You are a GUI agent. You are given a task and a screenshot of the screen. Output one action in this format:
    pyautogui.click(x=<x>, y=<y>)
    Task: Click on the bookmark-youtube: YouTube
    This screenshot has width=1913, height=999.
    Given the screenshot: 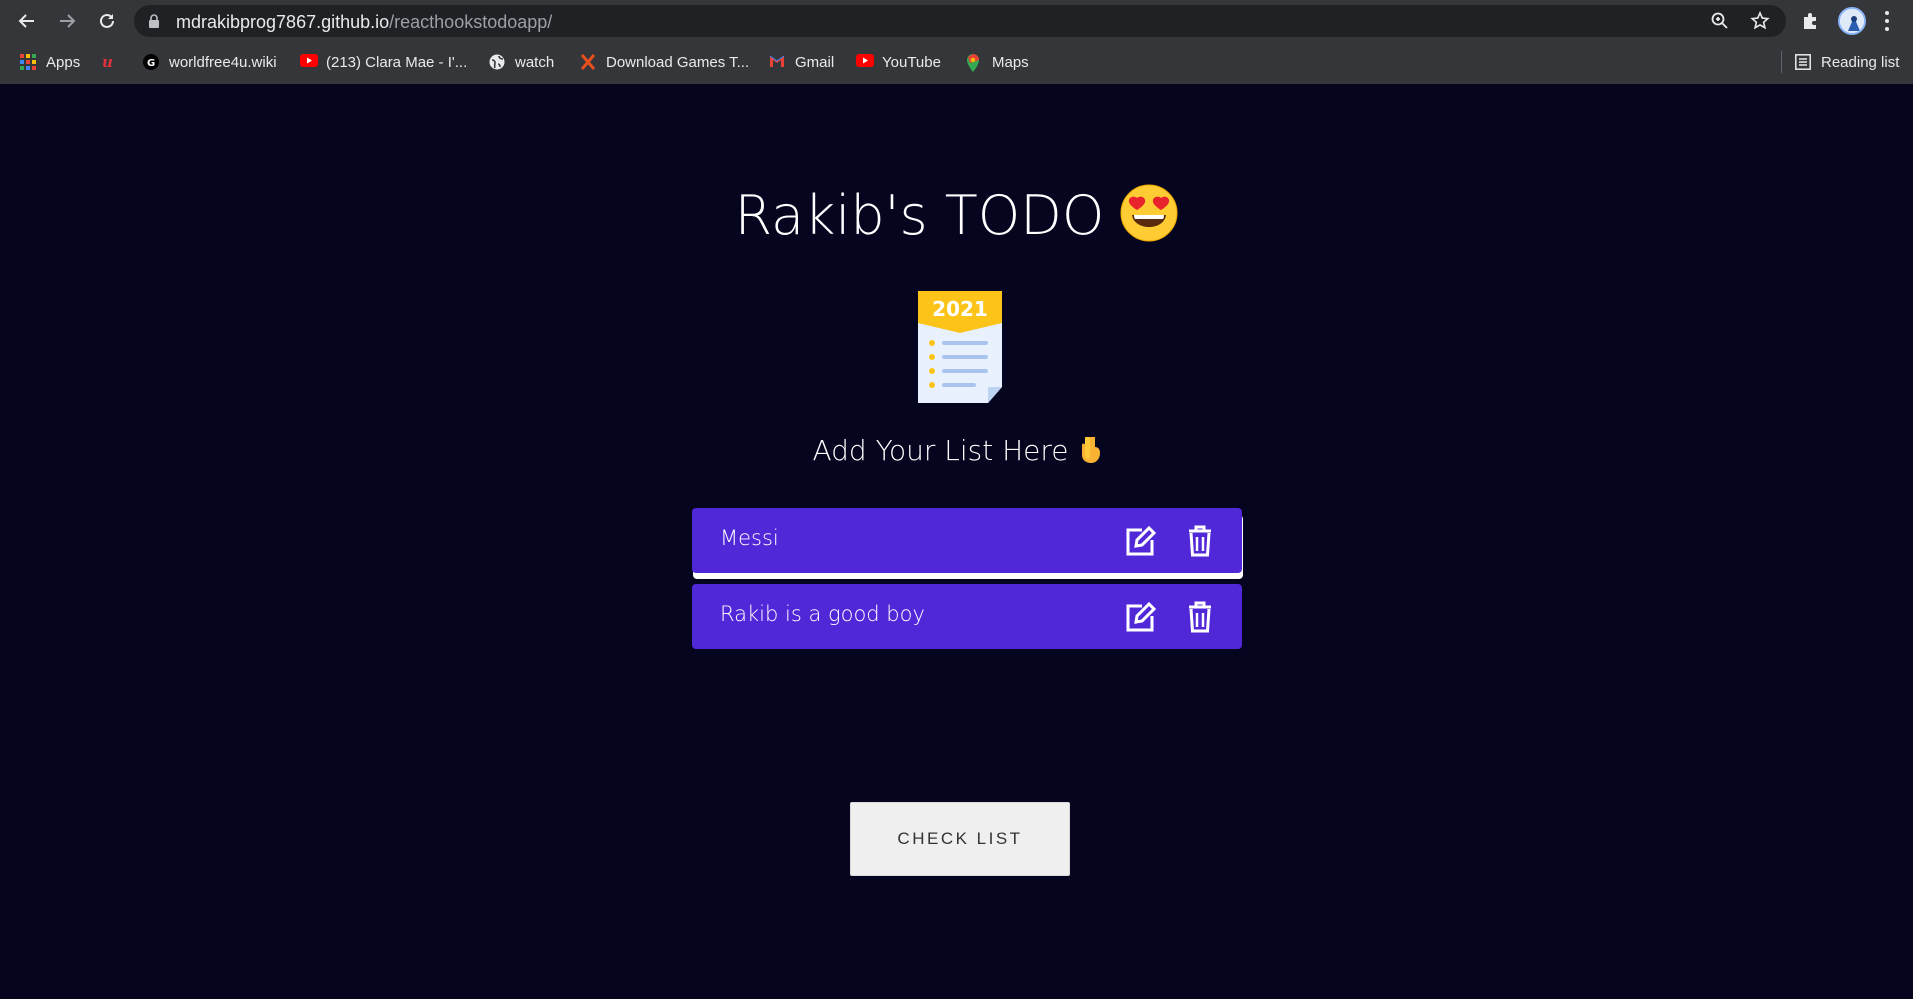 What is the action you would take?
    pyautogui.click(x=898, y=62)
    